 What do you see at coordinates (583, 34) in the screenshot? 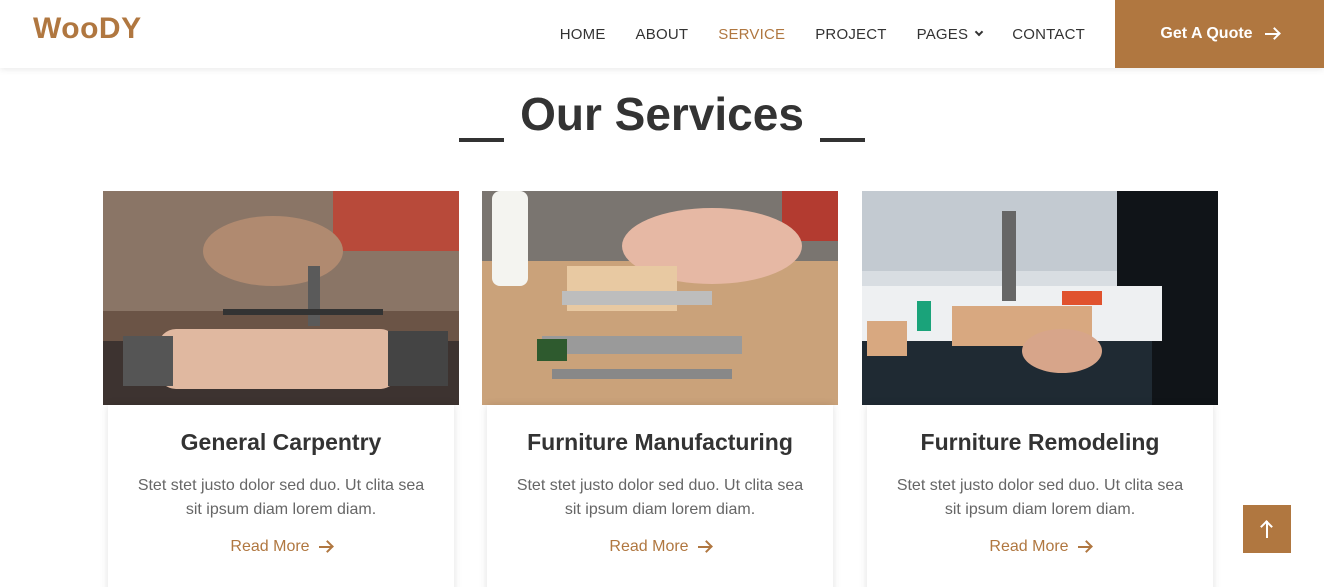
I see `nav-home: HOME` at bounding box center [583, 34].